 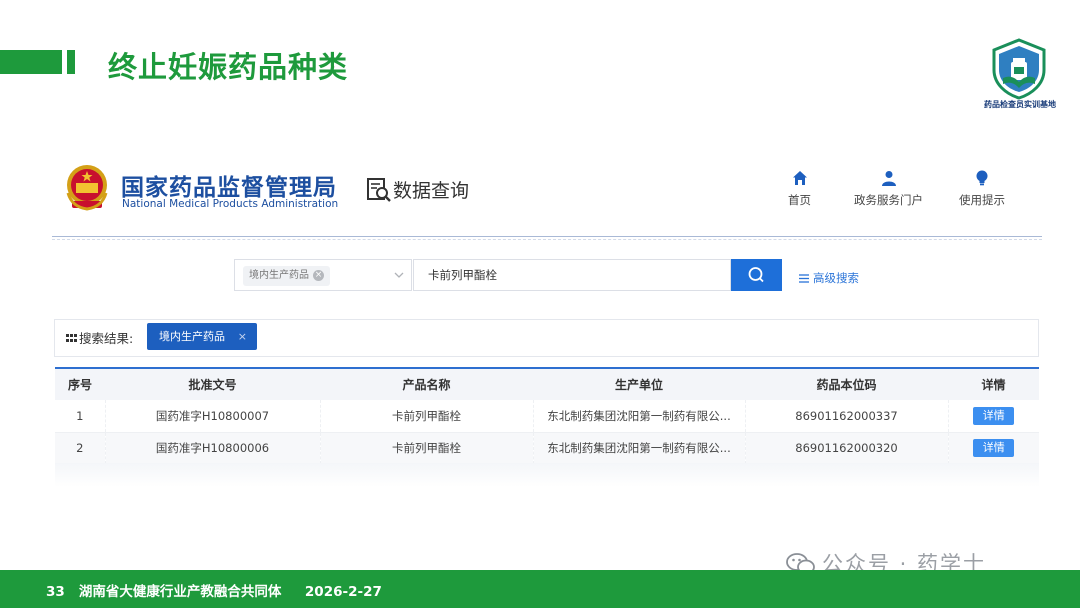 What do you see at coordinates (399, 275) in the screenshot?
I see `chevron-down-icon` at bounding box center [399, 275].